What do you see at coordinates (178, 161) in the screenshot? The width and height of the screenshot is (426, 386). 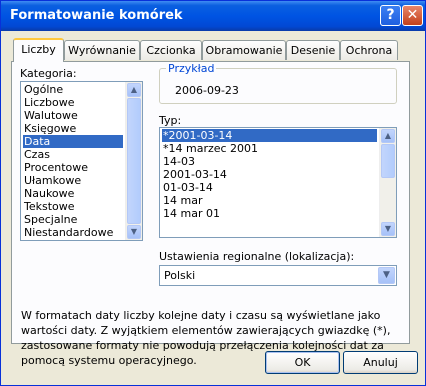 I see `type-item: 14-03` at bounding box center [178, 161].